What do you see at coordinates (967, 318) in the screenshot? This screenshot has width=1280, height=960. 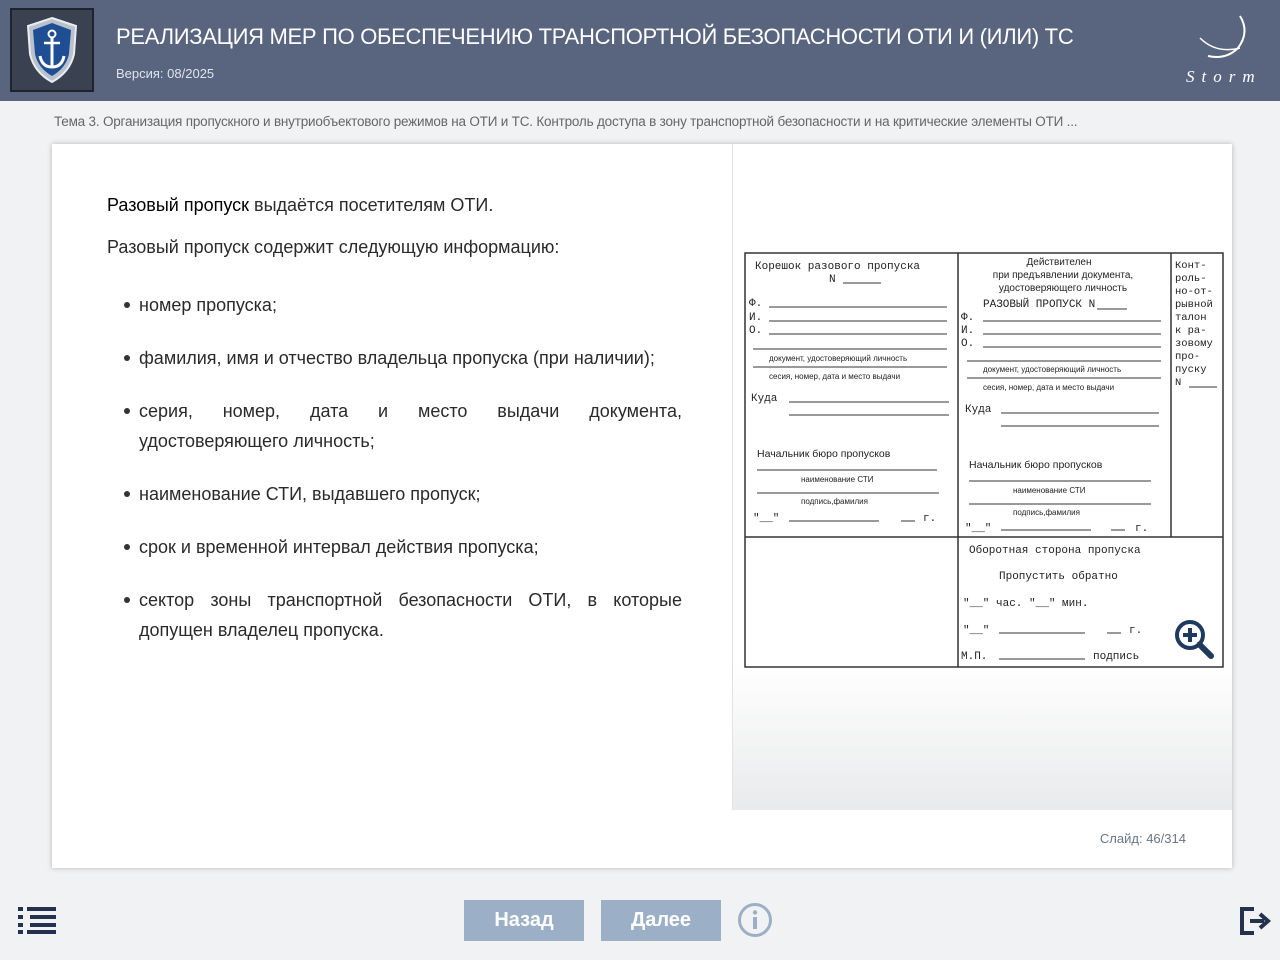 I see `main-f: Ф.` at bounding box center [967, 318].